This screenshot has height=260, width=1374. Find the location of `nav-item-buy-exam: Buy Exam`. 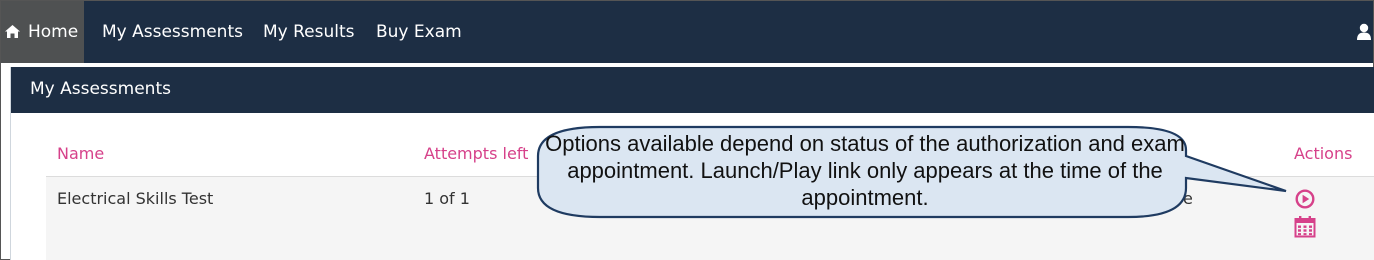

nav-item-buy-exam: Buy Exam is located at coordinates (419, 32).